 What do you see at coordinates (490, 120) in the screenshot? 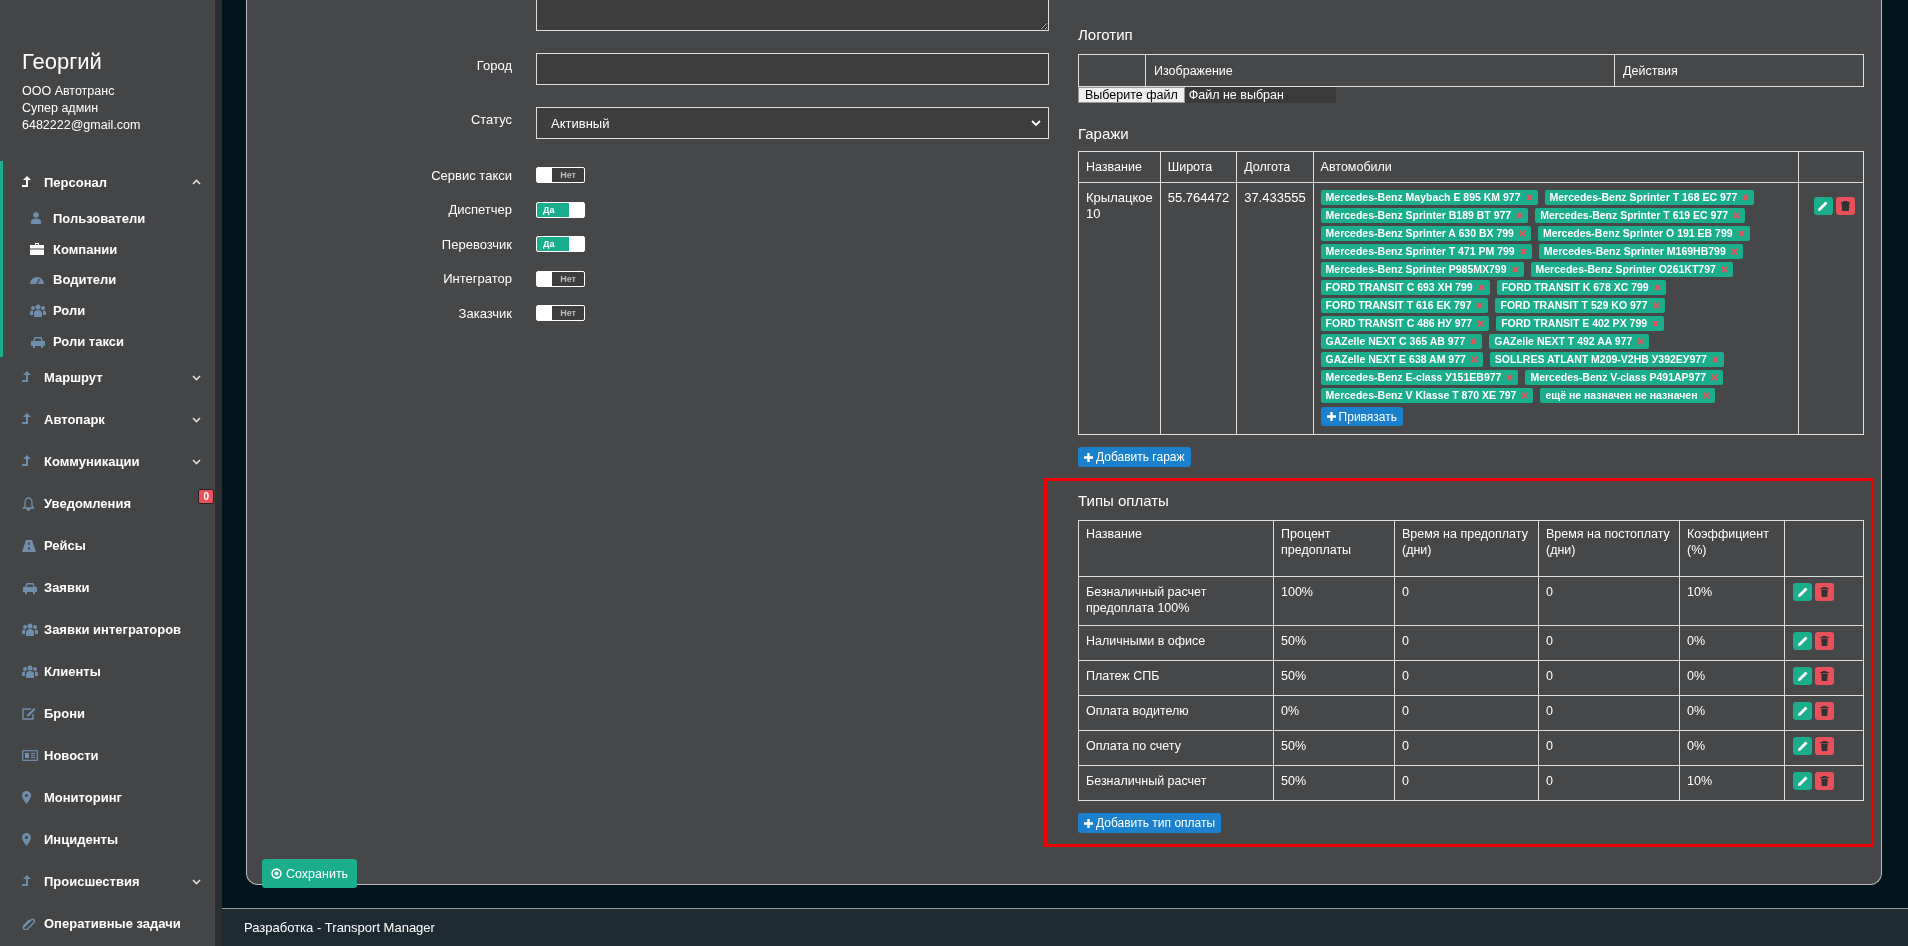
I see `field-label: Статус` at bounding box center [490, 120].